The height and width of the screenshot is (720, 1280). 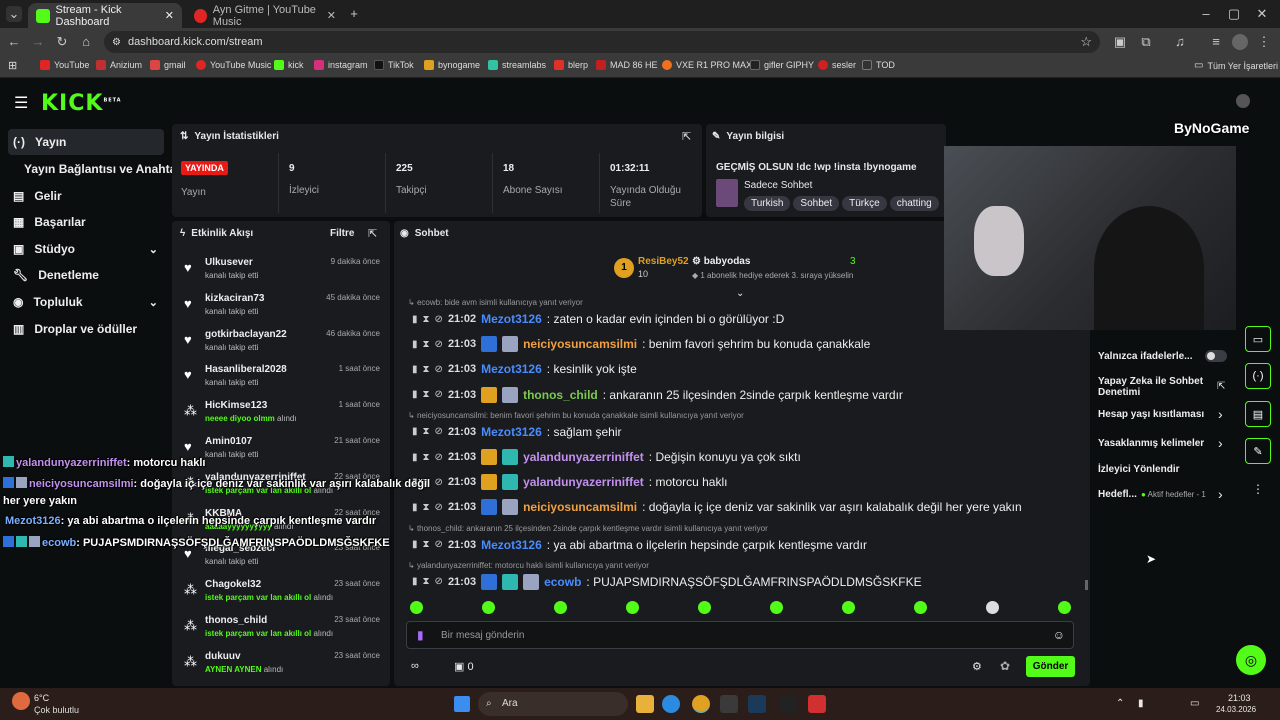 What do you see at coordinates (816, 203) in the screenshot?
I see `tag: Sohbet` at bounding box center [816, 203].